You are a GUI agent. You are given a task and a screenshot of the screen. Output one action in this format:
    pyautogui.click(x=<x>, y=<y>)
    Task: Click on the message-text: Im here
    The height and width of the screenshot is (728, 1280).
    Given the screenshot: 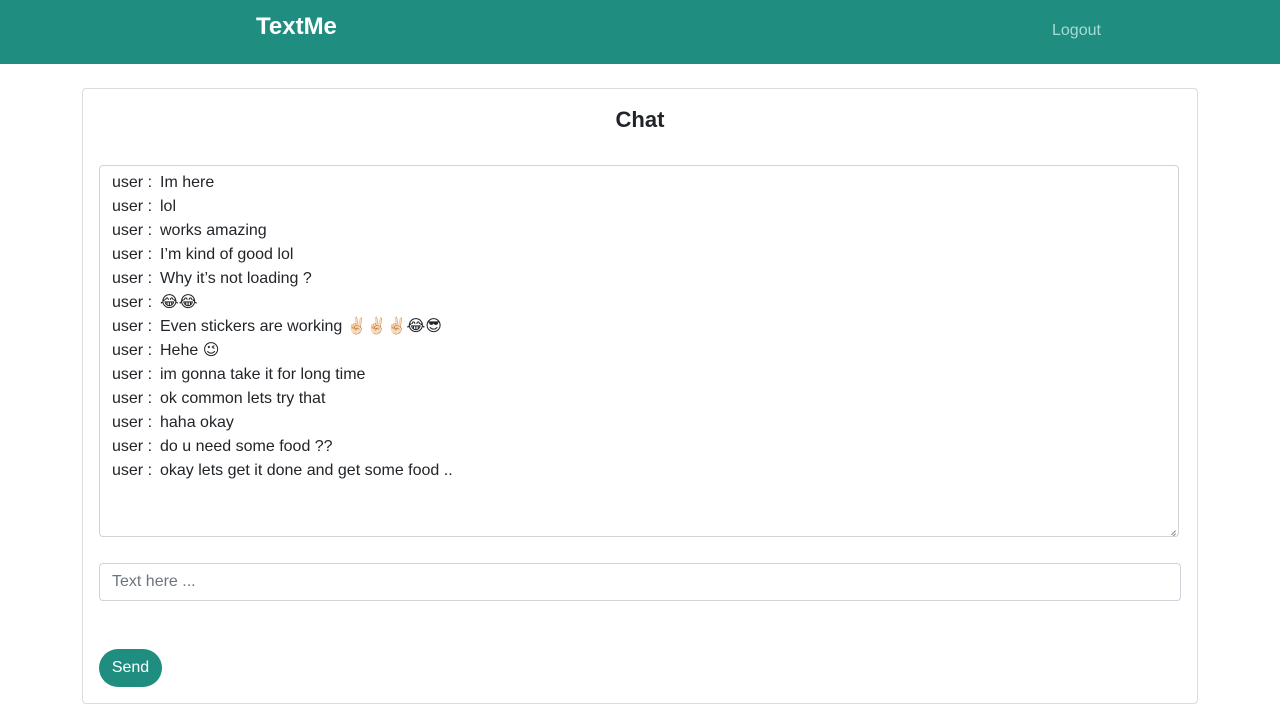 What is the action you would take?
    pyautogui.click(x=187, y=182)
    